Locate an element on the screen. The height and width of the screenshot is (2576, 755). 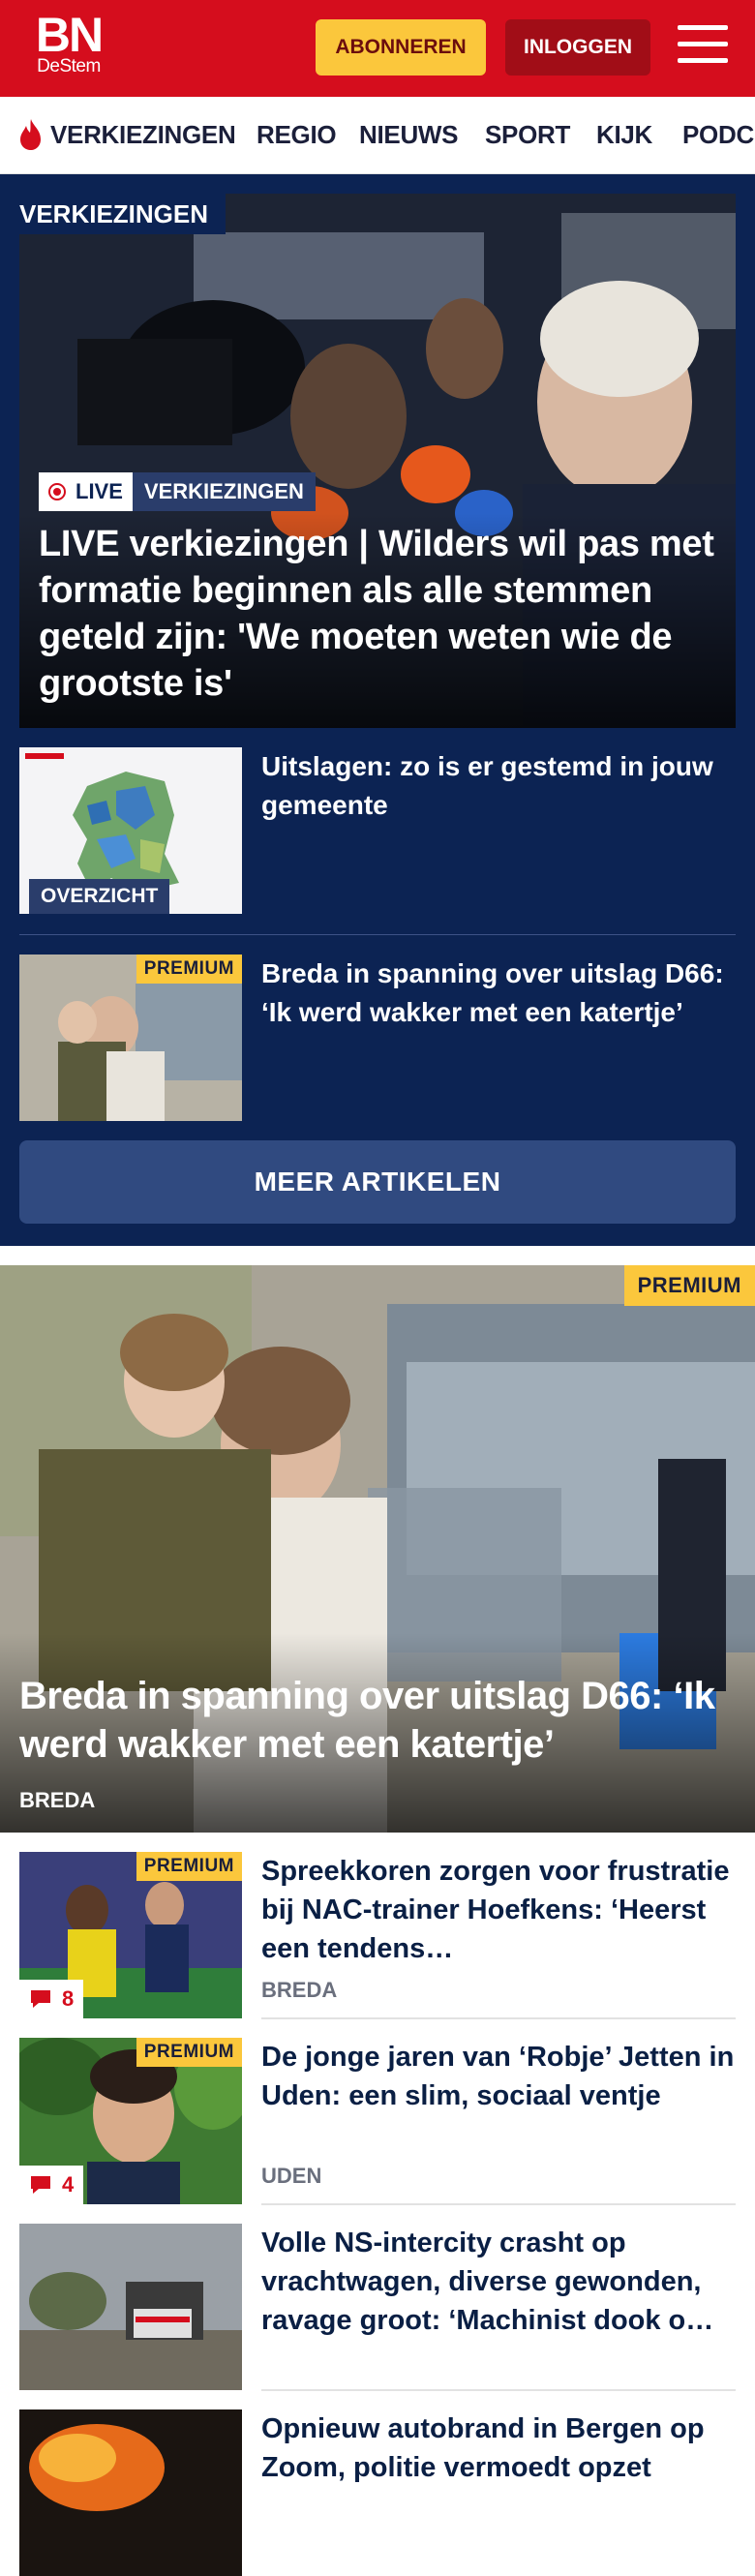
nav-label: VERKIEZINGEN is located at coordinates (143, 134).